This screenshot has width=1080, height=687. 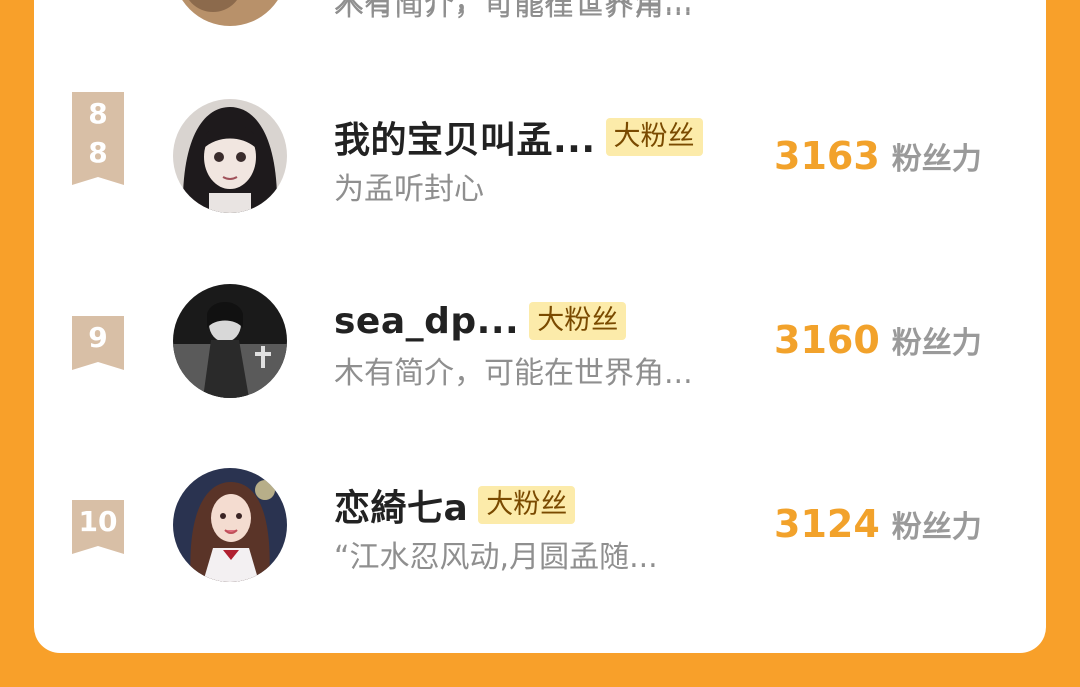 What do you see at coordinates (98, 521) in the screenshot?
I see `rank-number: 10` at bounding box center [98, 521].